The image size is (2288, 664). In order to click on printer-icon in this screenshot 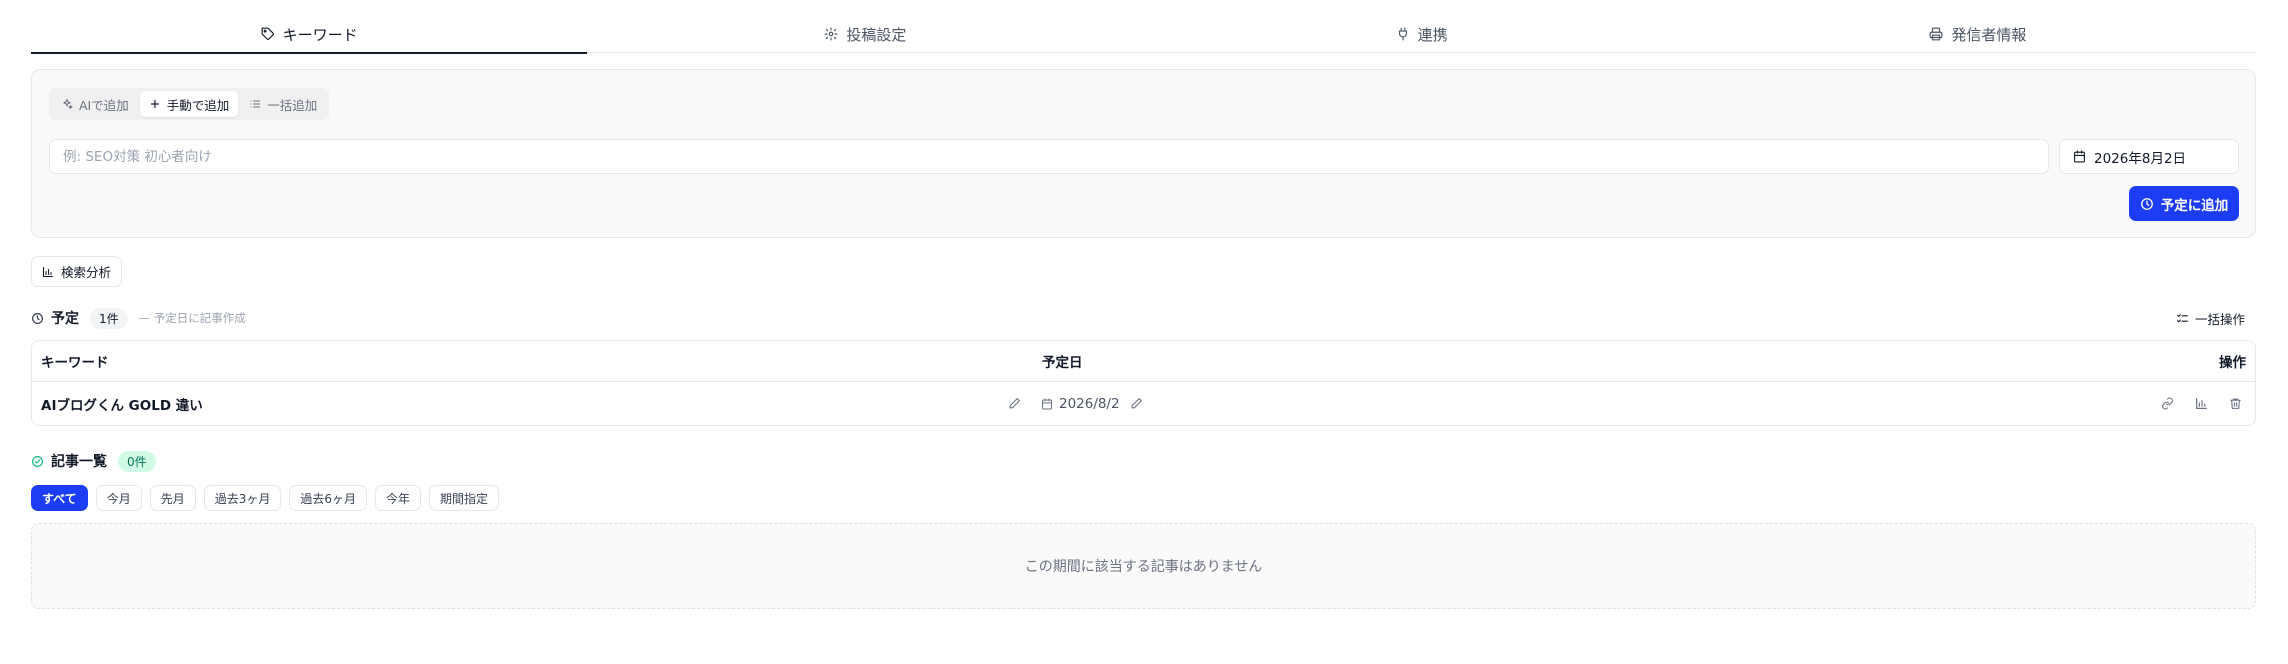, I will do `click(1936, 34)`.